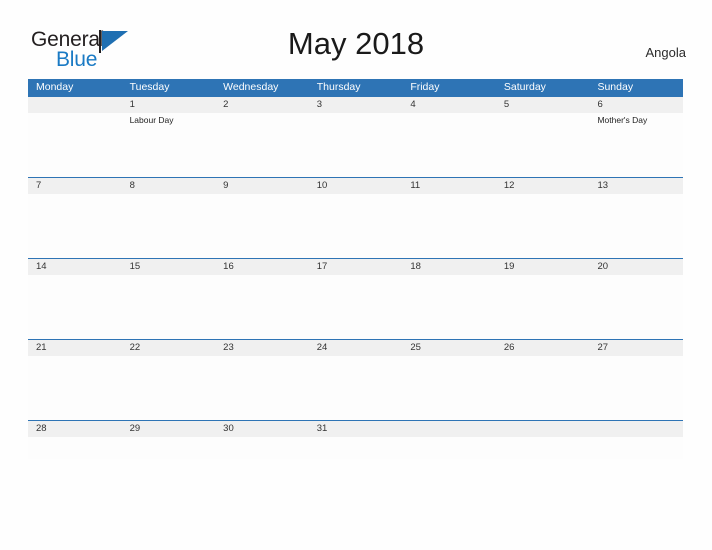 This screenshot has width=712, height=550. What do you see at coordinates (169, 348) in the screenshot?
I see `day-number: 22` at bounding box center [169, 348].